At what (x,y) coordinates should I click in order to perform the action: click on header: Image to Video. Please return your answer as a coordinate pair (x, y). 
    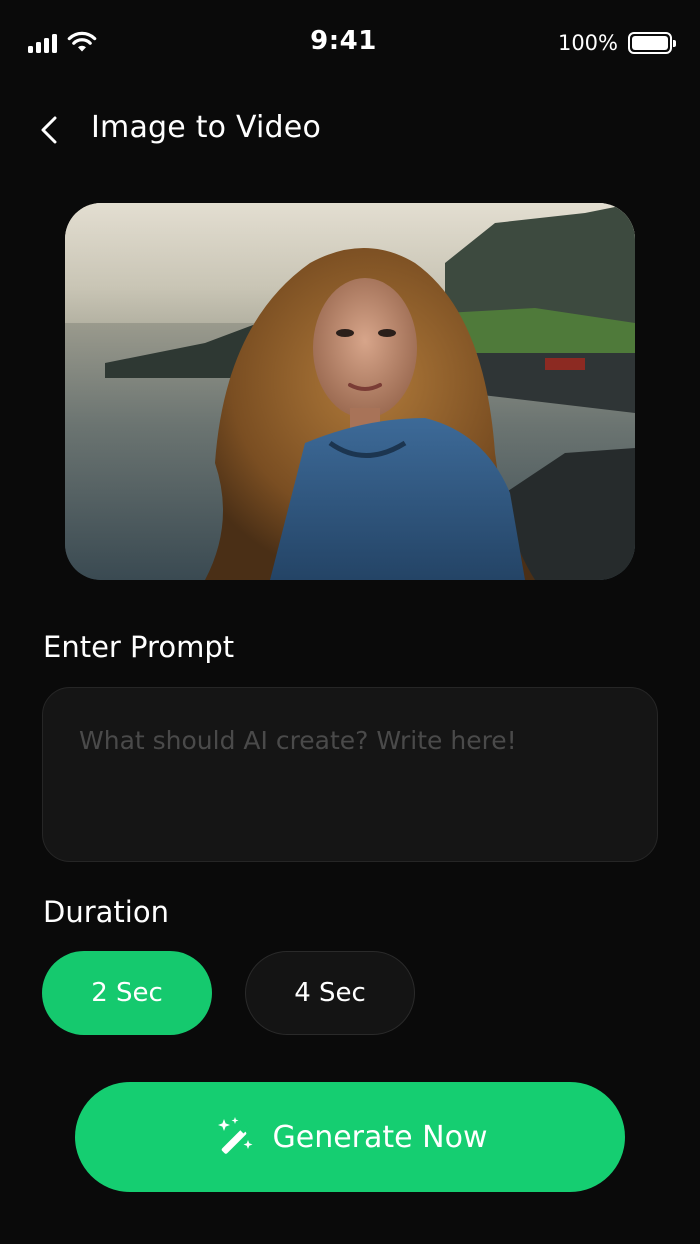
    Looking at the image, I should click on (350, 130).